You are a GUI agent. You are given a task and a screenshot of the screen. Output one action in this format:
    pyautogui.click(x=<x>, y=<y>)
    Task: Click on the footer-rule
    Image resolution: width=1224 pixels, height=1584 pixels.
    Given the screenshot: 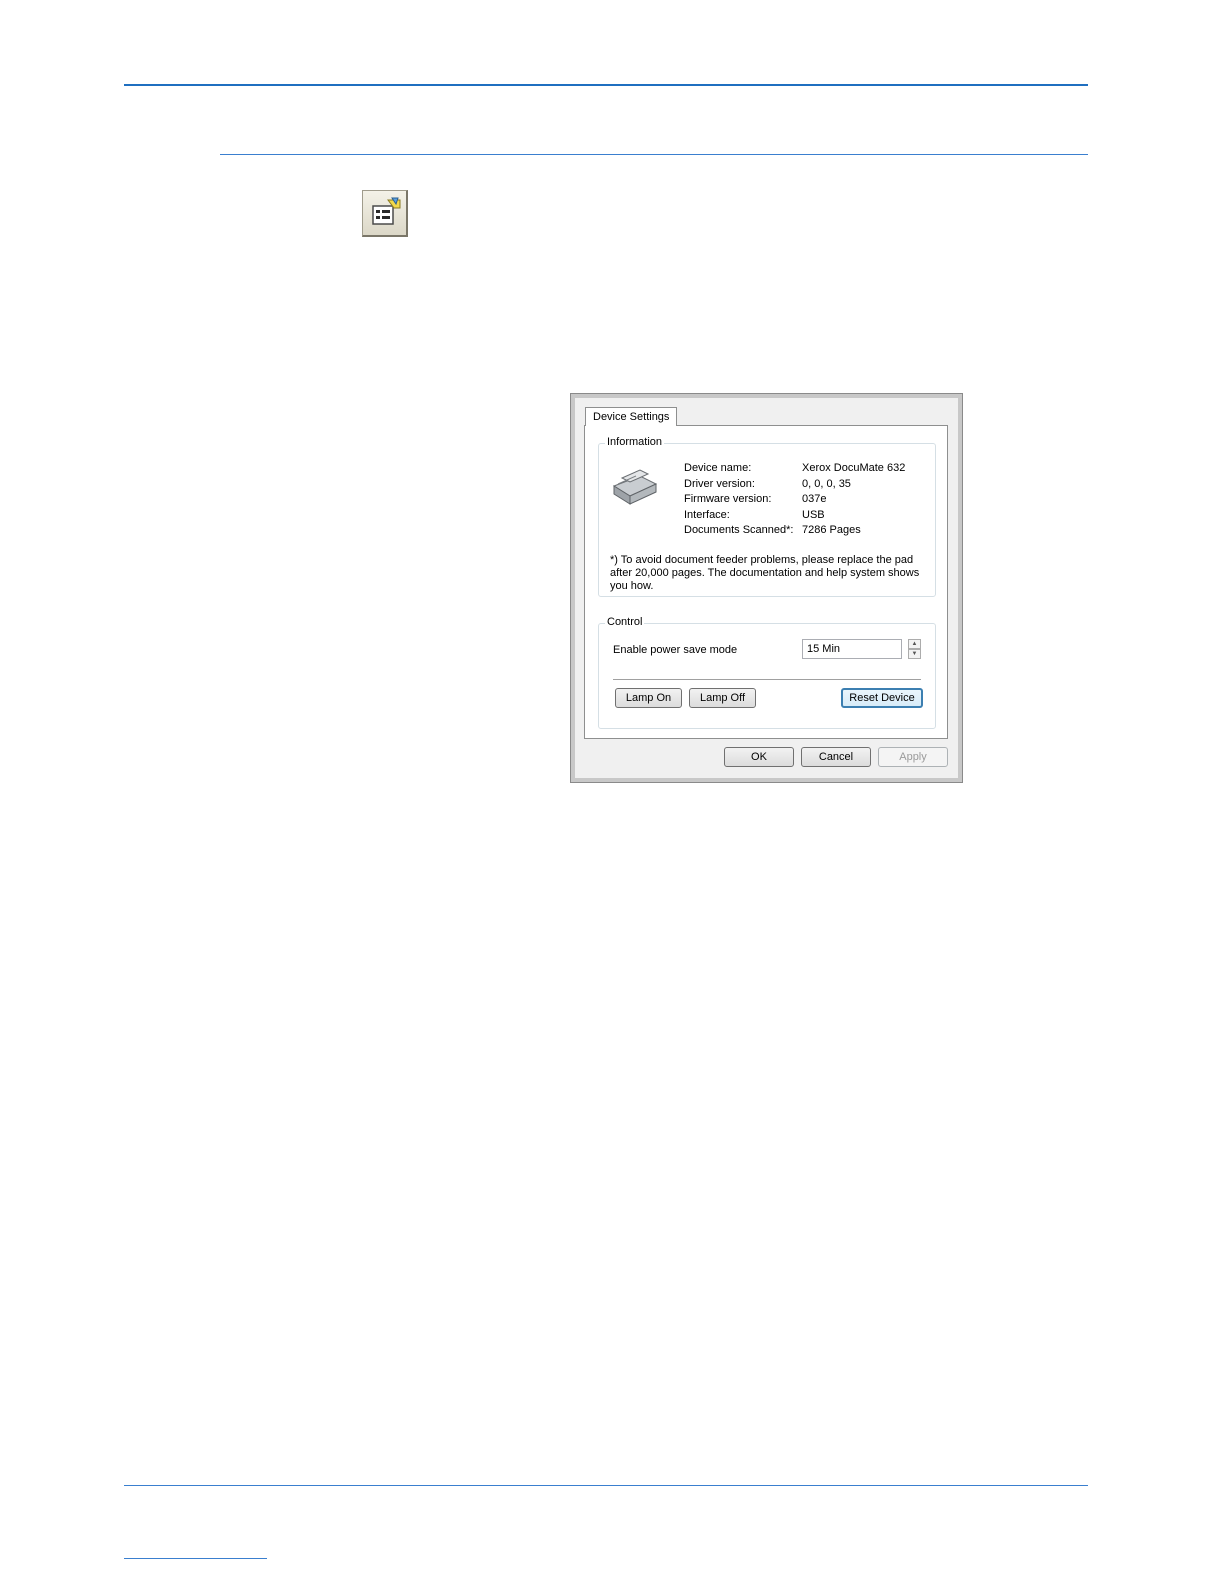 What is the action you would take?
    pyautogui.click(x=606, y=1485)
    